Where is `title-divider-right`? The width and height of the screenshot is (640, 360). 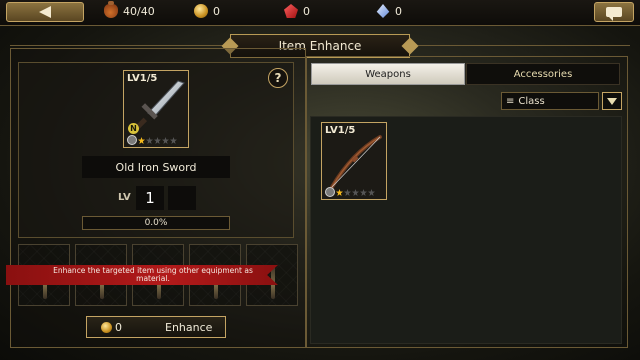
title-divider-right is located at coordinates (521, 45).